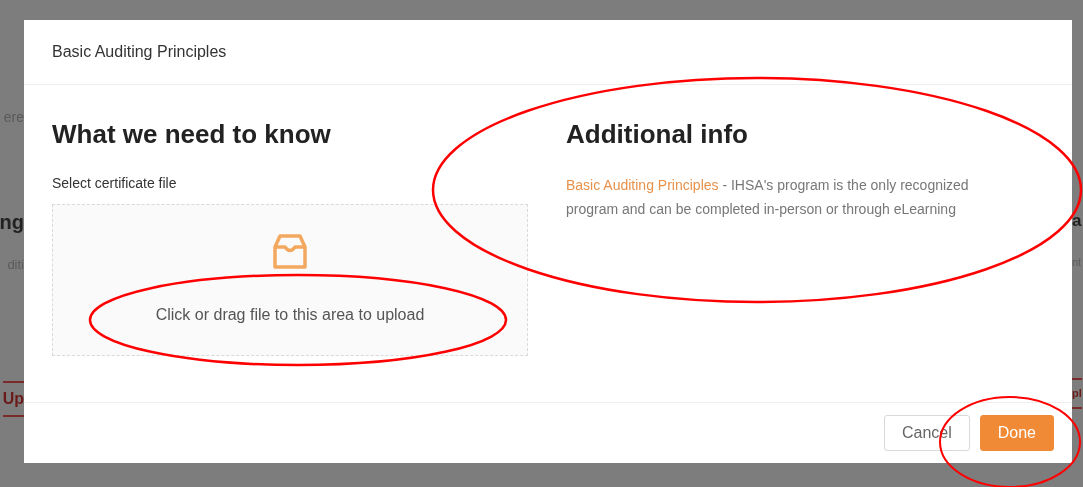 Image resolution: width=1083 pixels, height=487 pixels. What do you see at coordinates (657, 134) in the screenshot?
I see `section-heading: Additional info` at bounding box center [657, 134].